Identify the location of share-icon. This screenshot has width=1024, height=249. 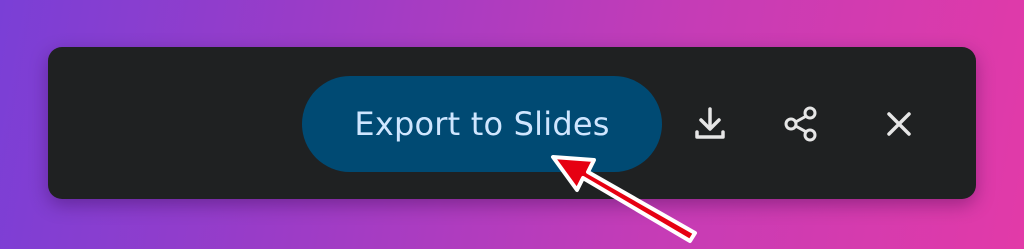
(801, 124).